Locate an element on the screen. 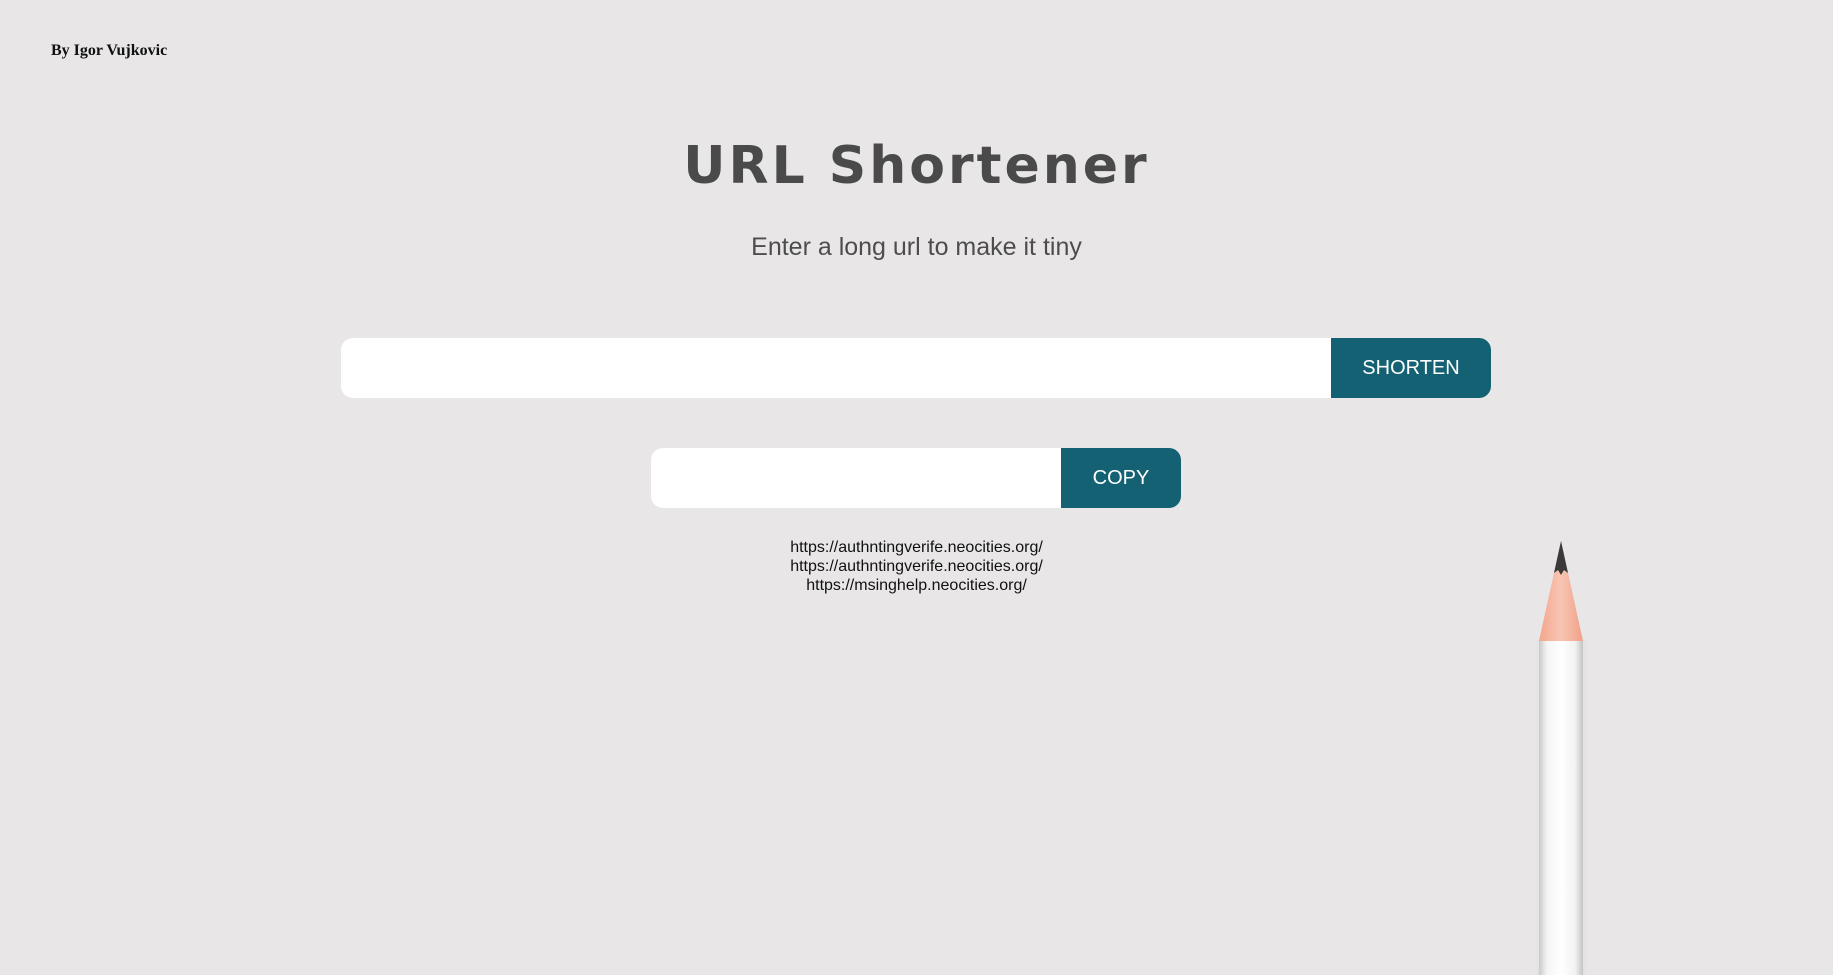  author-credit: By Igor Vujkovic is located at coordinates (109, 50).